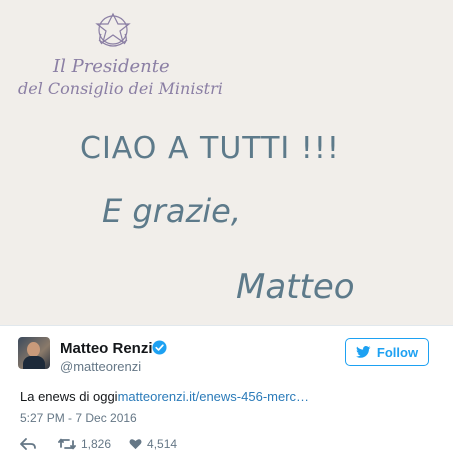  What do you see at coordinates (135, 444) in the screenshot?
I see `heart-icon` at bounding box center [135, 444].